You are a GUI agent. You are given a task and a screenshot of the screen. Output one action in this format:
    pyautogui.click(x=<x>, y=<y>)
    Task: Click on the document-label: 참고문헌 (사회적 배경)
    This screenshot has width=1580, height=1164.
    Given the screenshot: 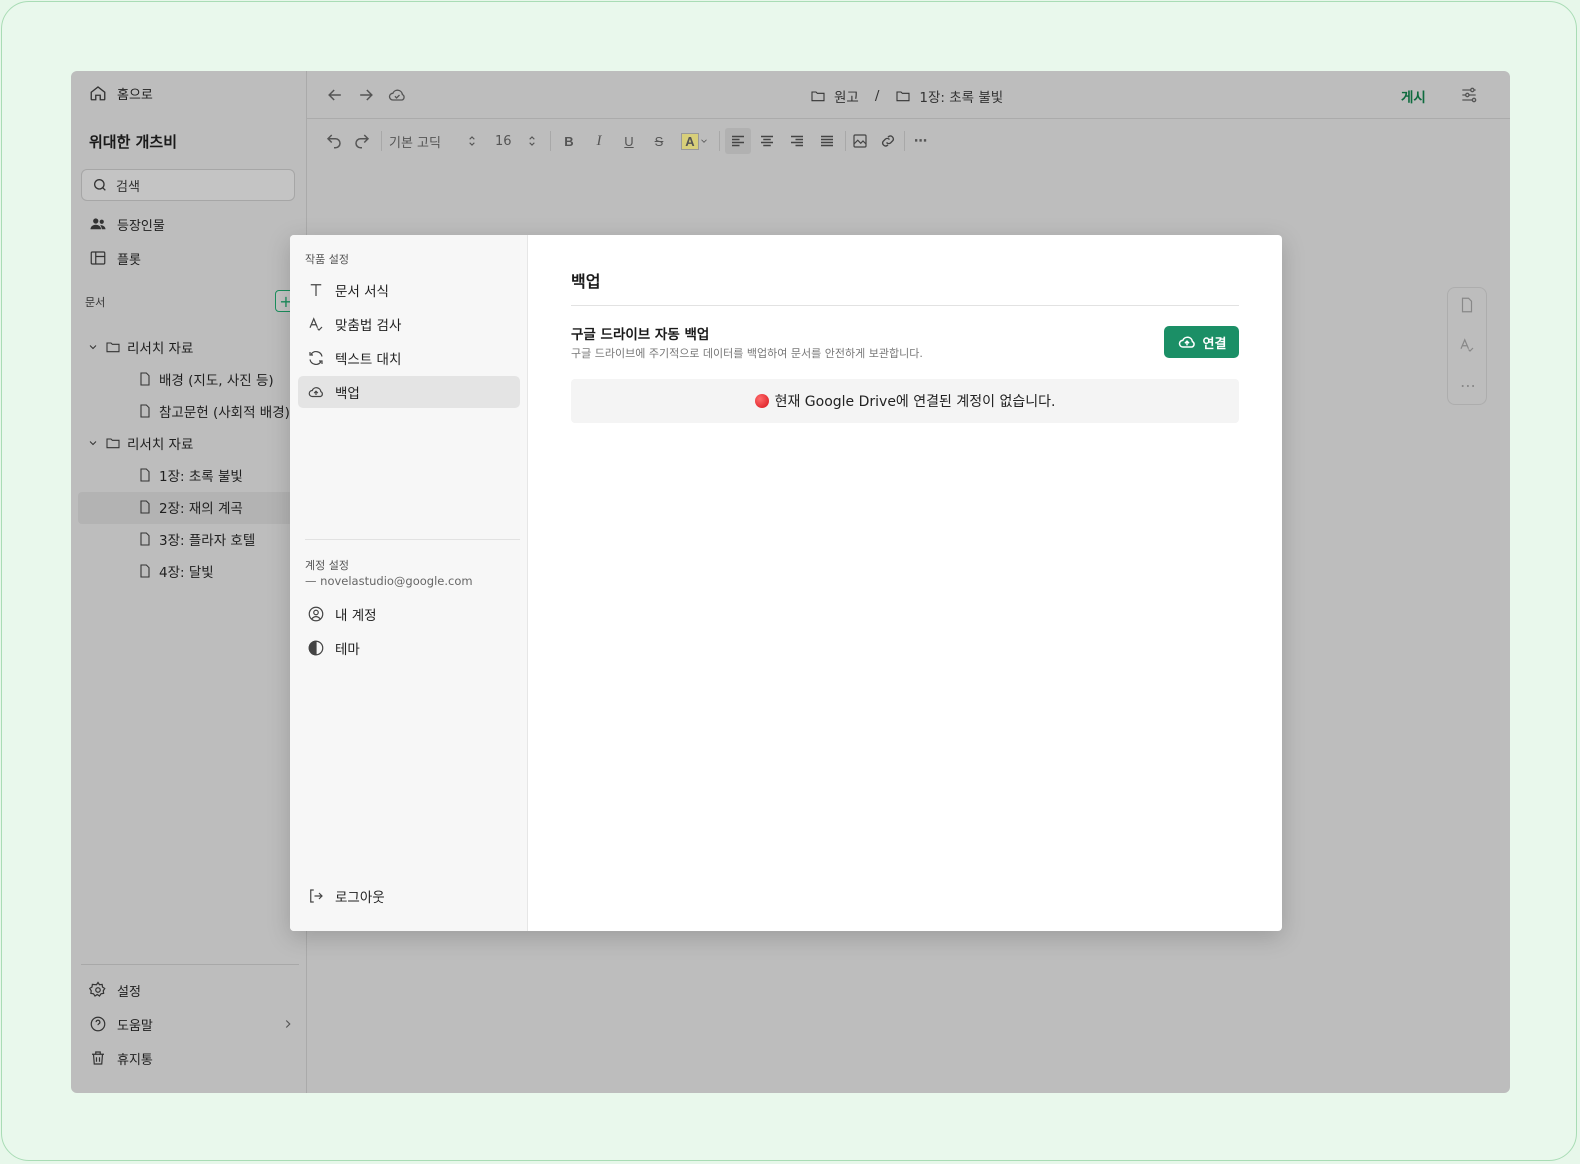 What is the action you would take?
    pyautogui.click(x=224, y=413)
    